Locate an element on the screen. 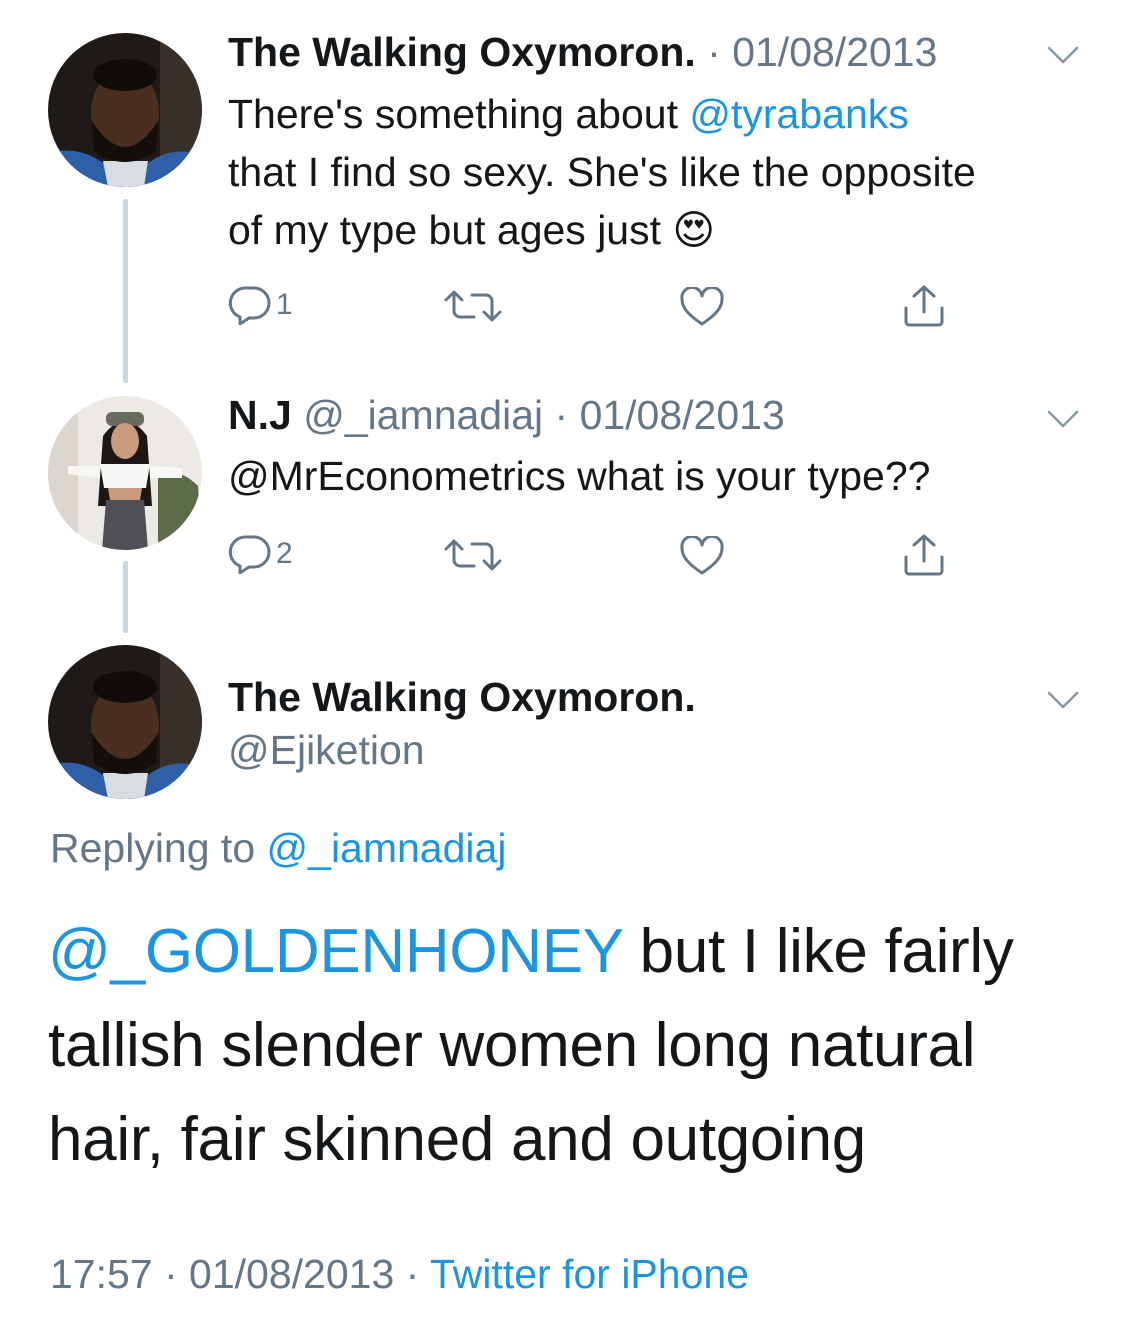 This screenshot has height=1329, width=1124. author-name: N.J is located at coordinates (260, 415).